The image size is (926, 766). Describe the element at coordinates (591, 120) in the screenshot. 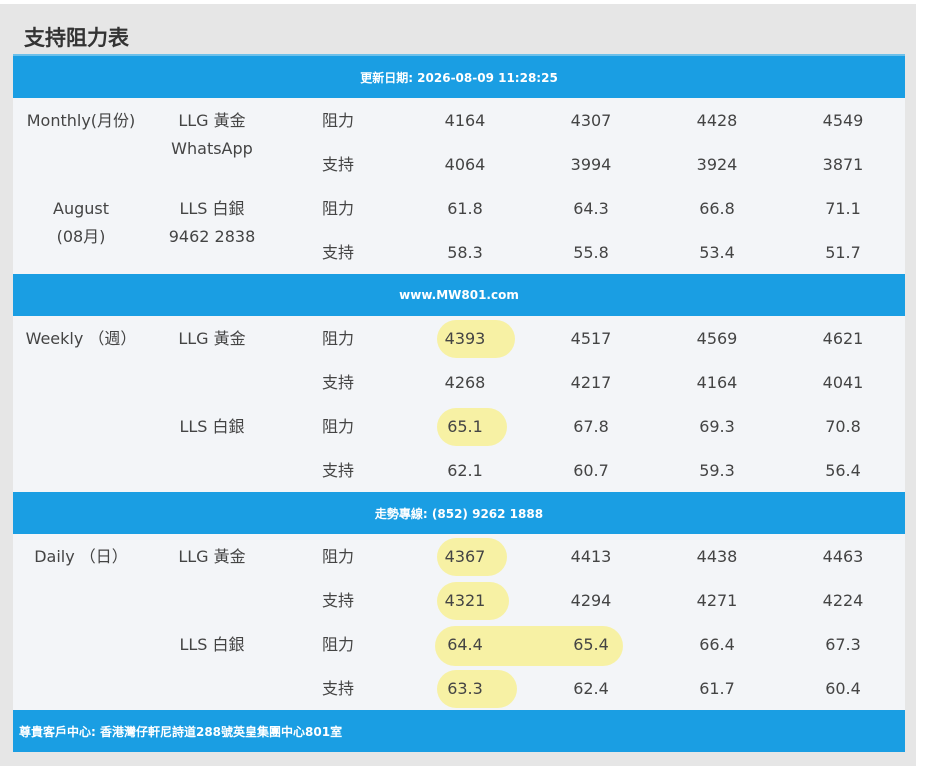

I see `value-cell: 4307` at that location.